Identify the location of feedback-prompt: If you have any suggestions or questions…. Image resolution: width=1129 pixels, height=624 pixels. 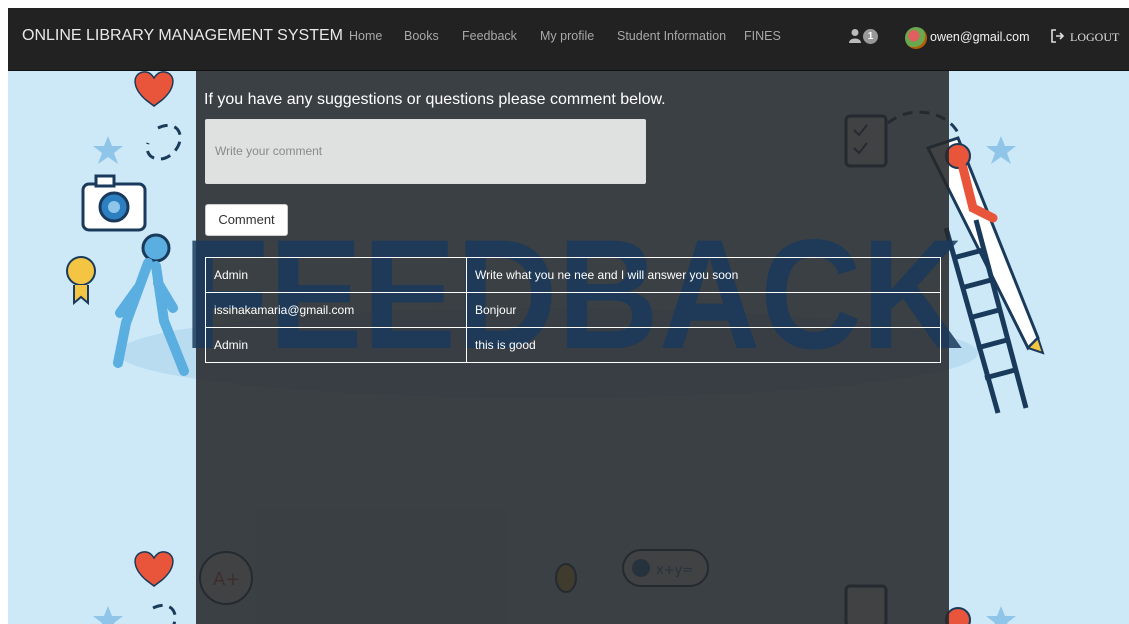
(435, 99).